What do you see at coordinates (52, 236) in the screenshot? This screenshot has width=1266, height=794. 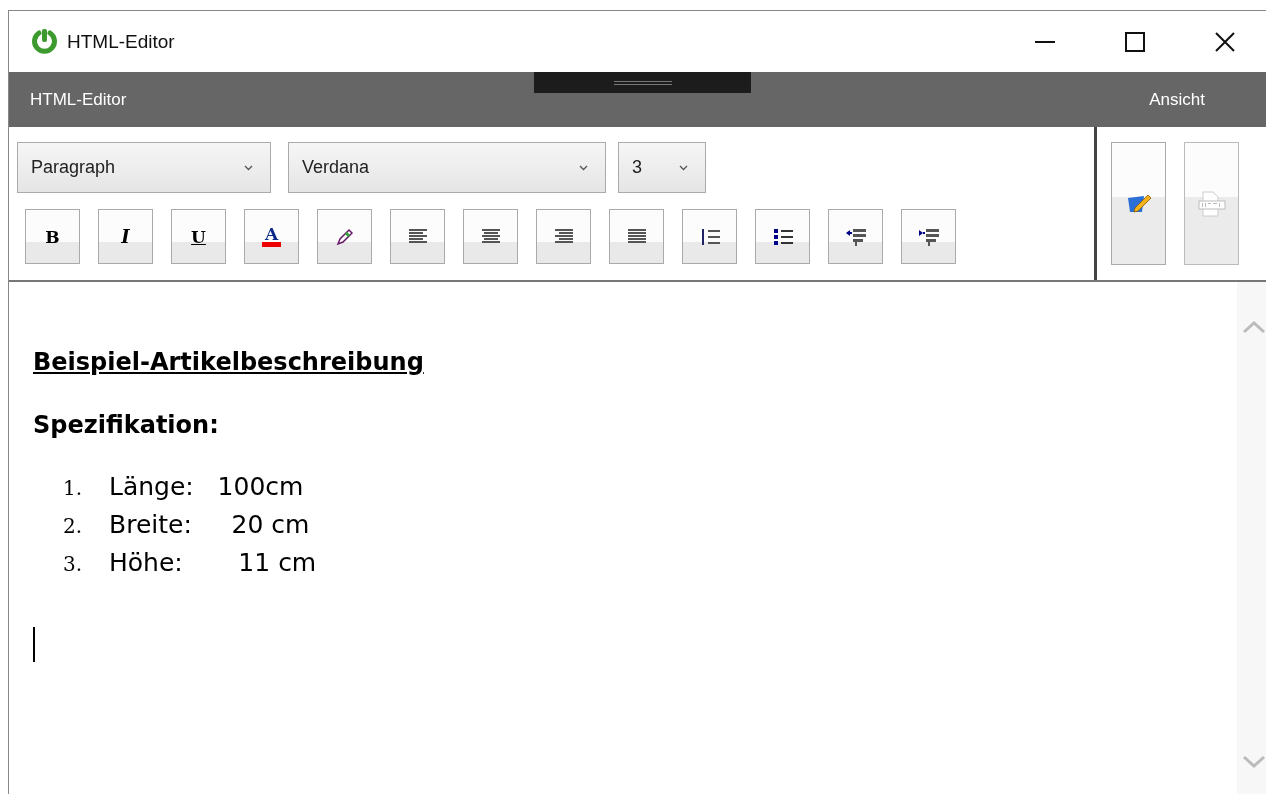 I see `bold-button: B` at bounding box center [52, 236].